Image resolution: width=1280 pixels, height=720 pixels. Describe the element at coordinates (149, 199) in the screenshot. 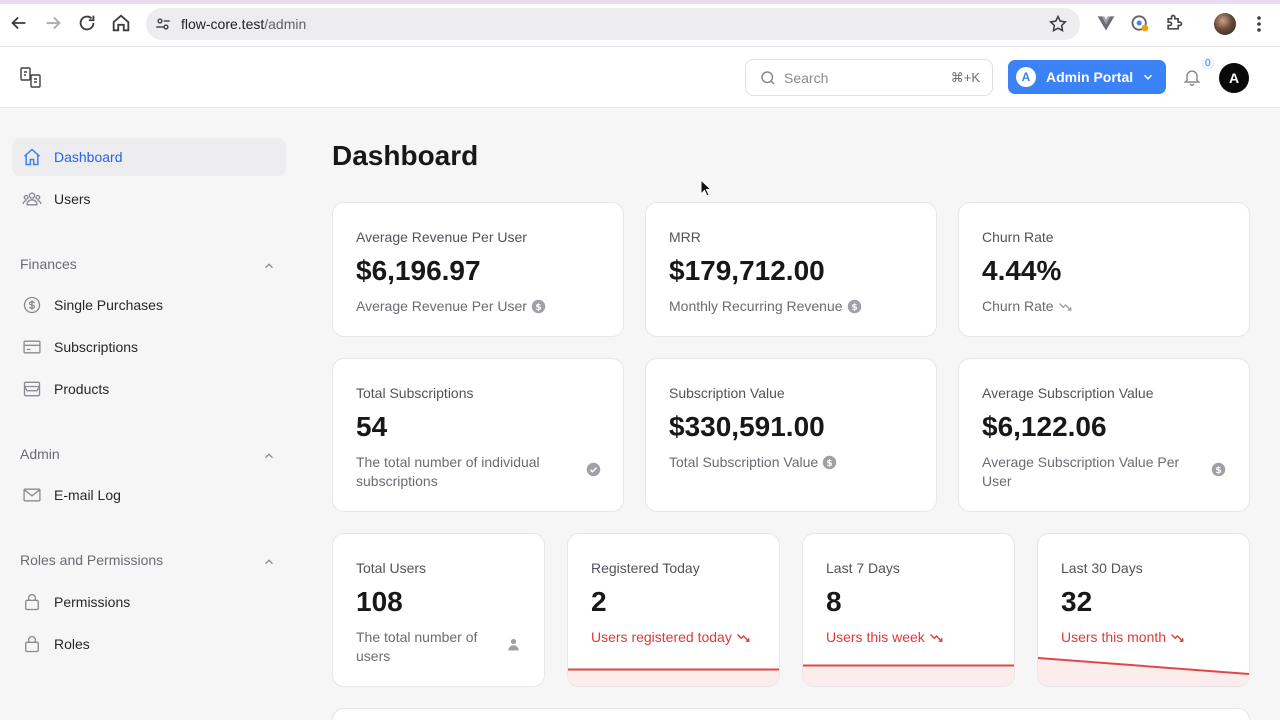

I see `sidebar-item-users: Users` at that location.